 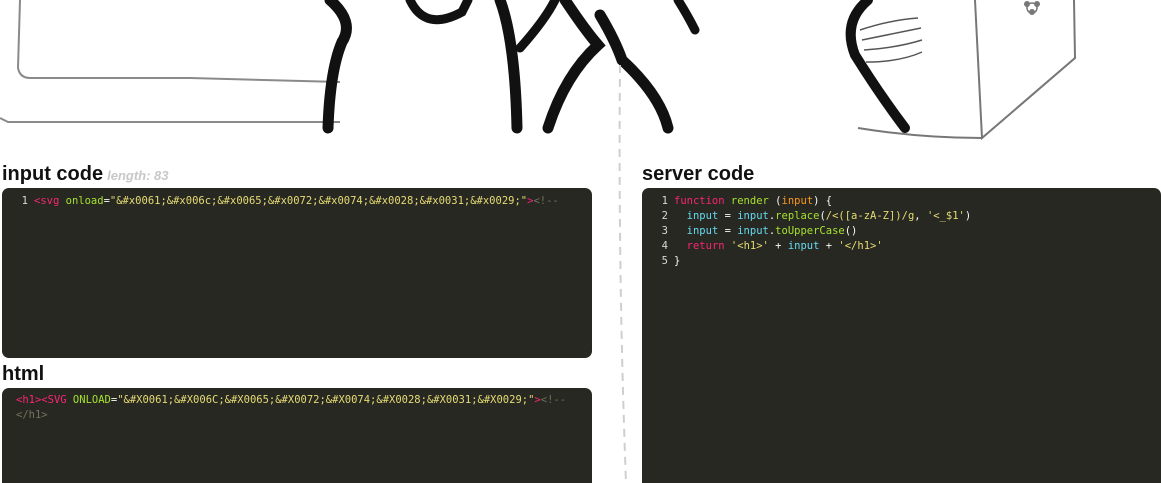 I want to click on code-token: }, so click(x=677, y=261).